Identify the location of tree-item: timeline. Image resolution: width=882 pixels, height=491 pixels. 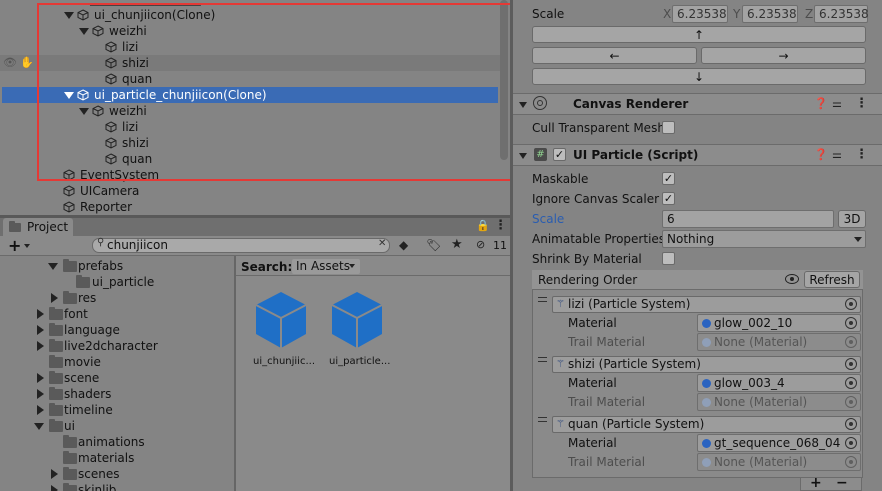
(117, 410).